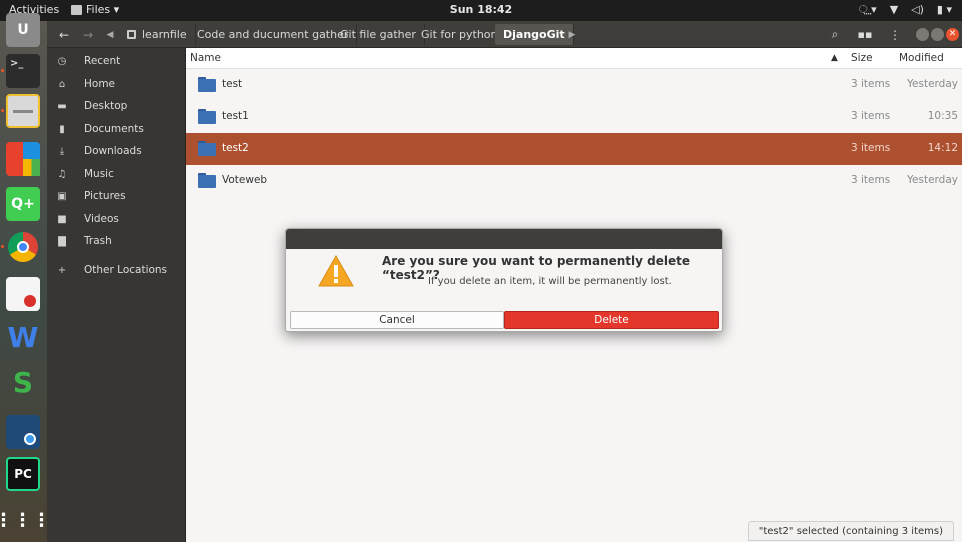 This screenshot has height=542, width=962. Describe the element at coordinates (62, 270) in the screenshot. I see `plus-icon: +` at that location.